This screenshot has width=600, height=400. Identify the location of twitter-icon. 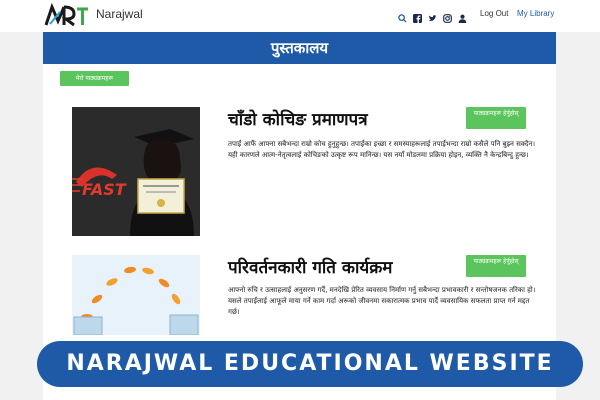
(432, 15).